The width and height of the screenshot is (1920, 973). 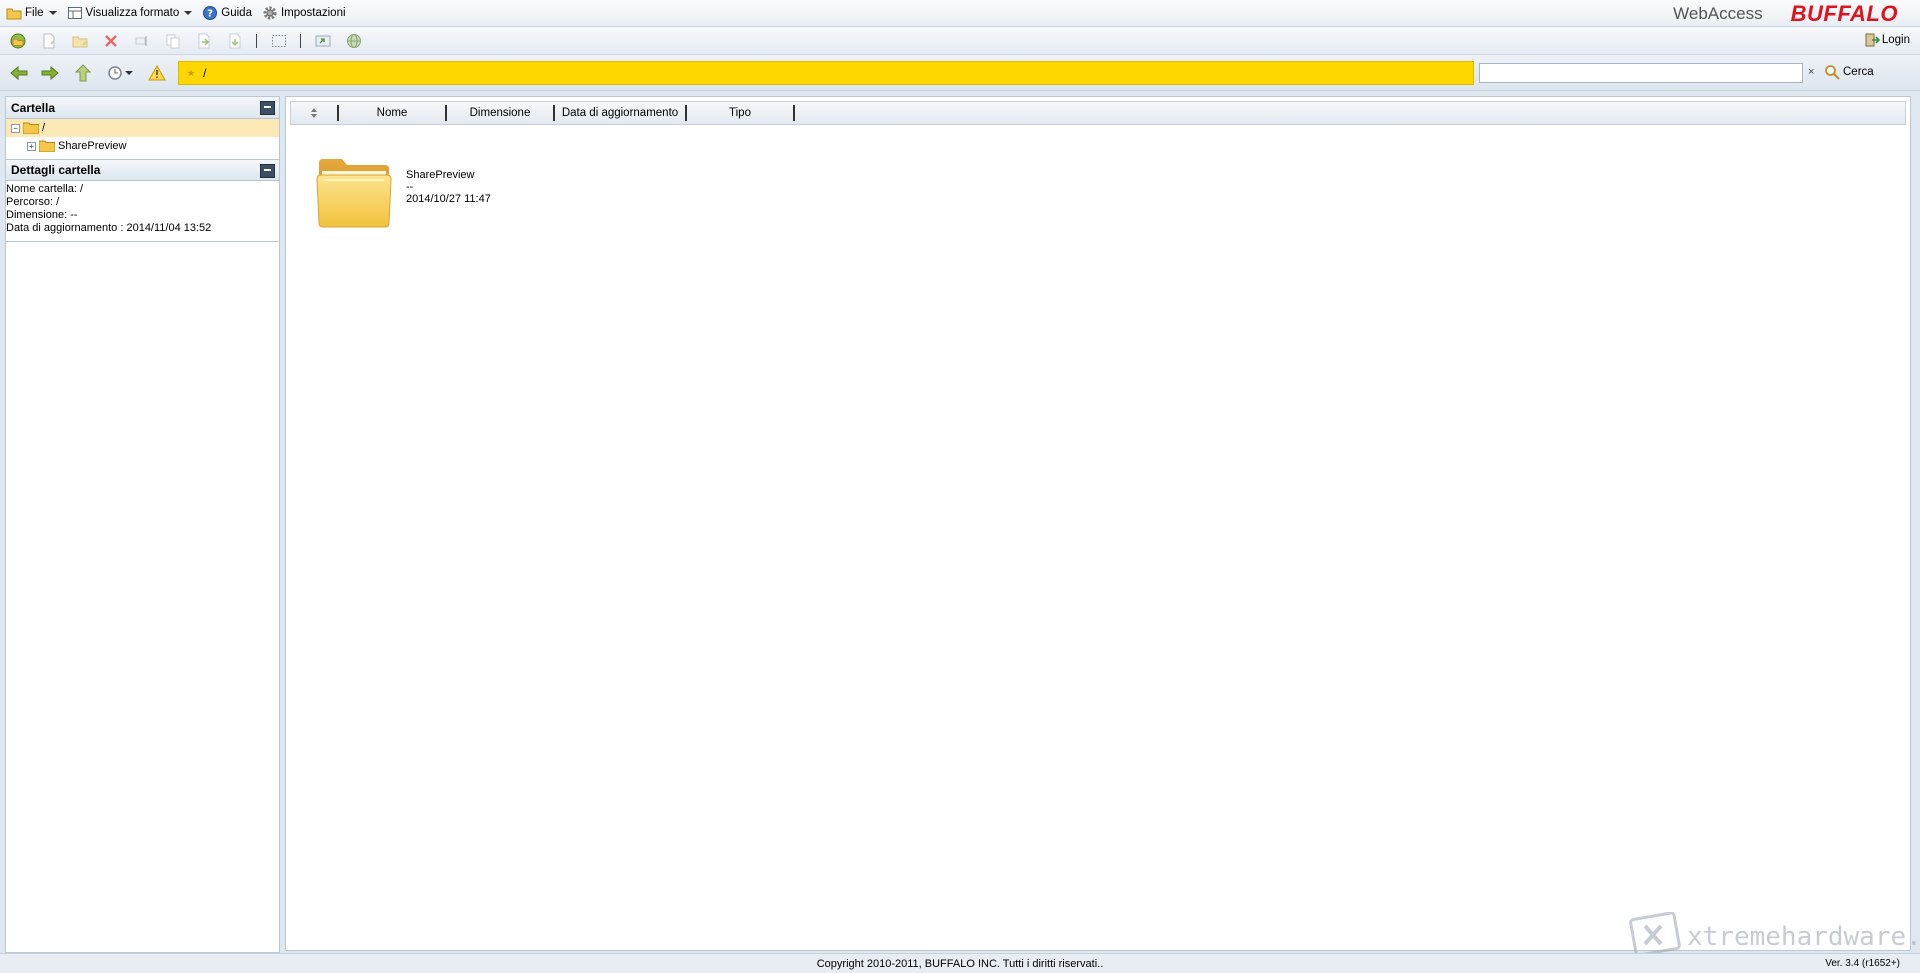 I want to click on menu-file: File, so click(x=31, y=13).